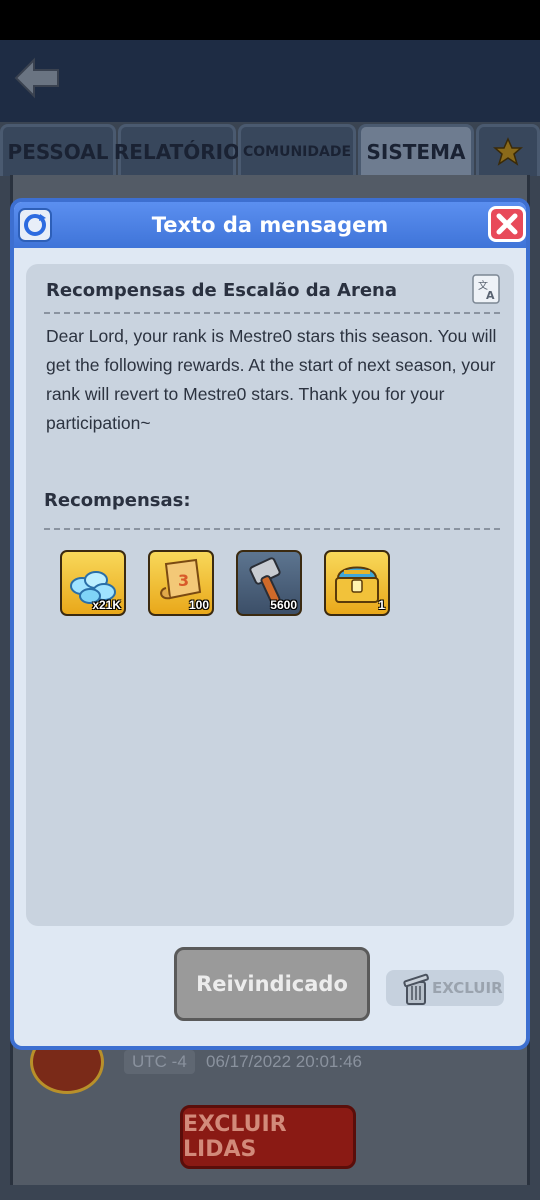 The image size is (540, 1200). What do you see at coordinates (467, 988) in the screenshot?
I see `delete-label: EXCLUIR` at bounding box center [467, 988].